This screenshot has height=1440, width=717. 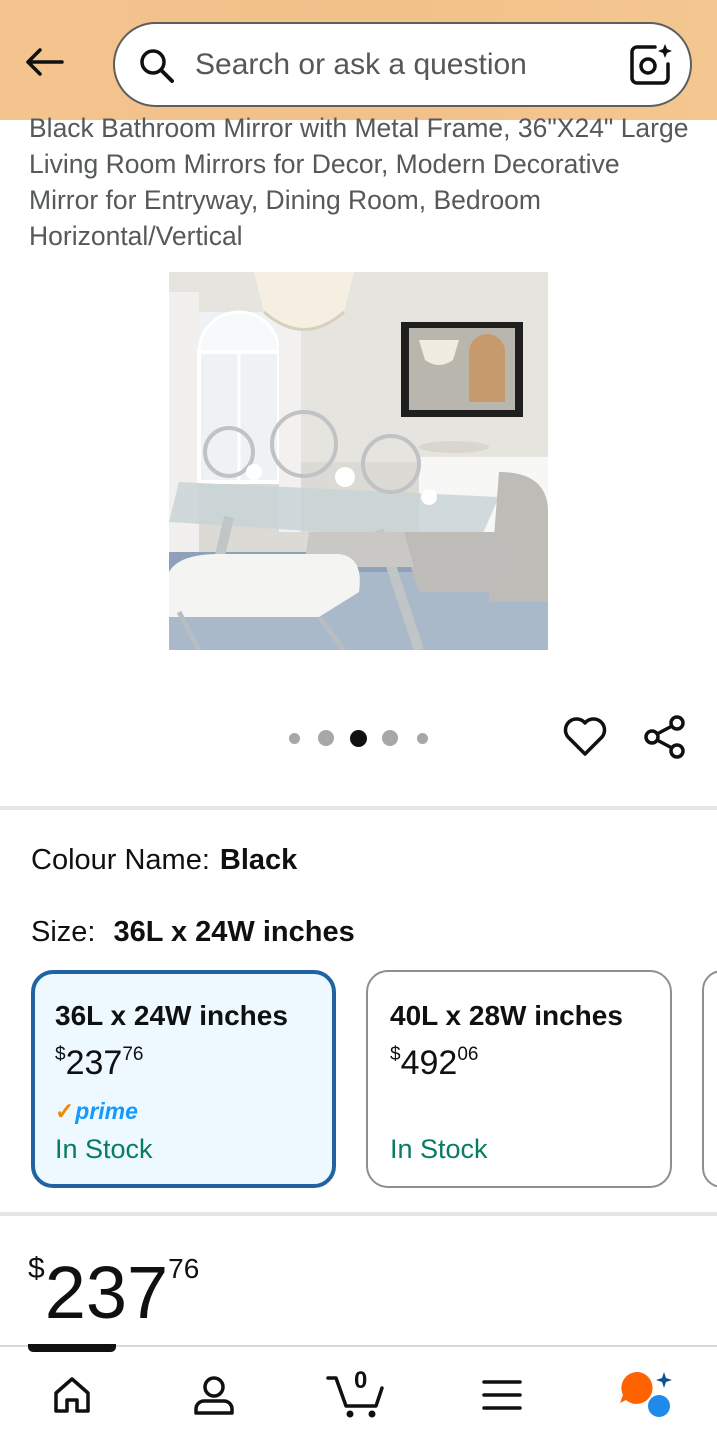 What do you see at coordinates (356, 1395) in the screenshot?
I see `nav-cart: 0` at bounding box center [356, 1395].